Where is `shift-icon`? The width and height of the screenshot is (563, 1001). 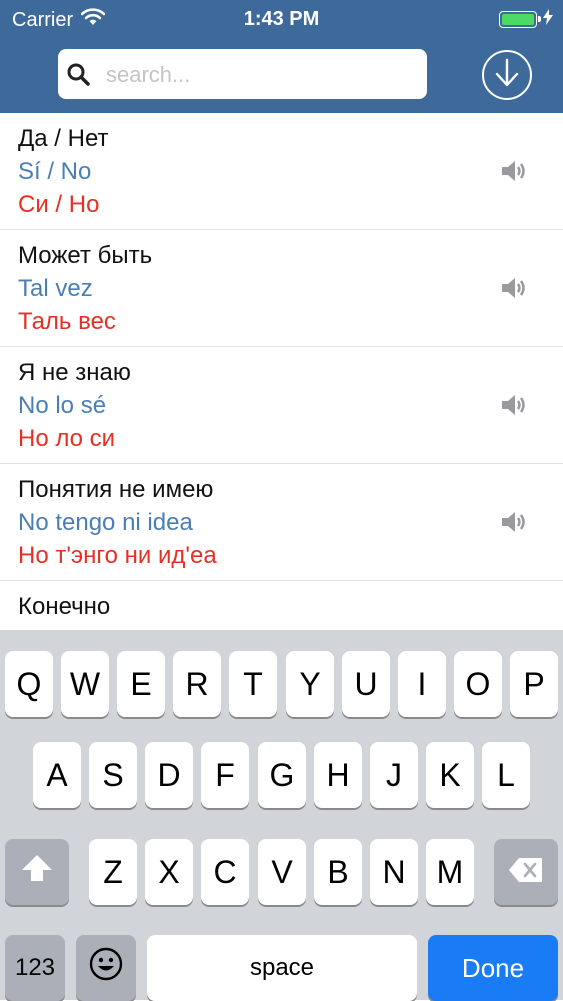 shift-icon is located at coordinates (37, 872).